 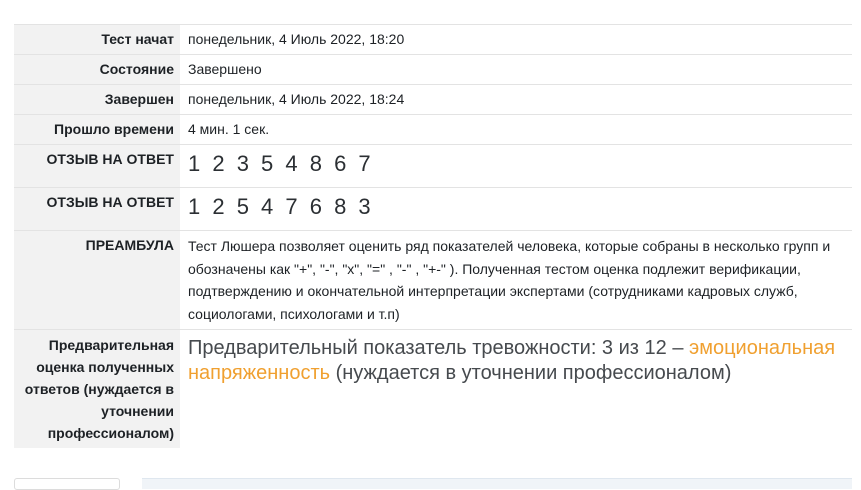 I want to click on summary-row-state: Состояние Завершено, so click(x=433, y=69).